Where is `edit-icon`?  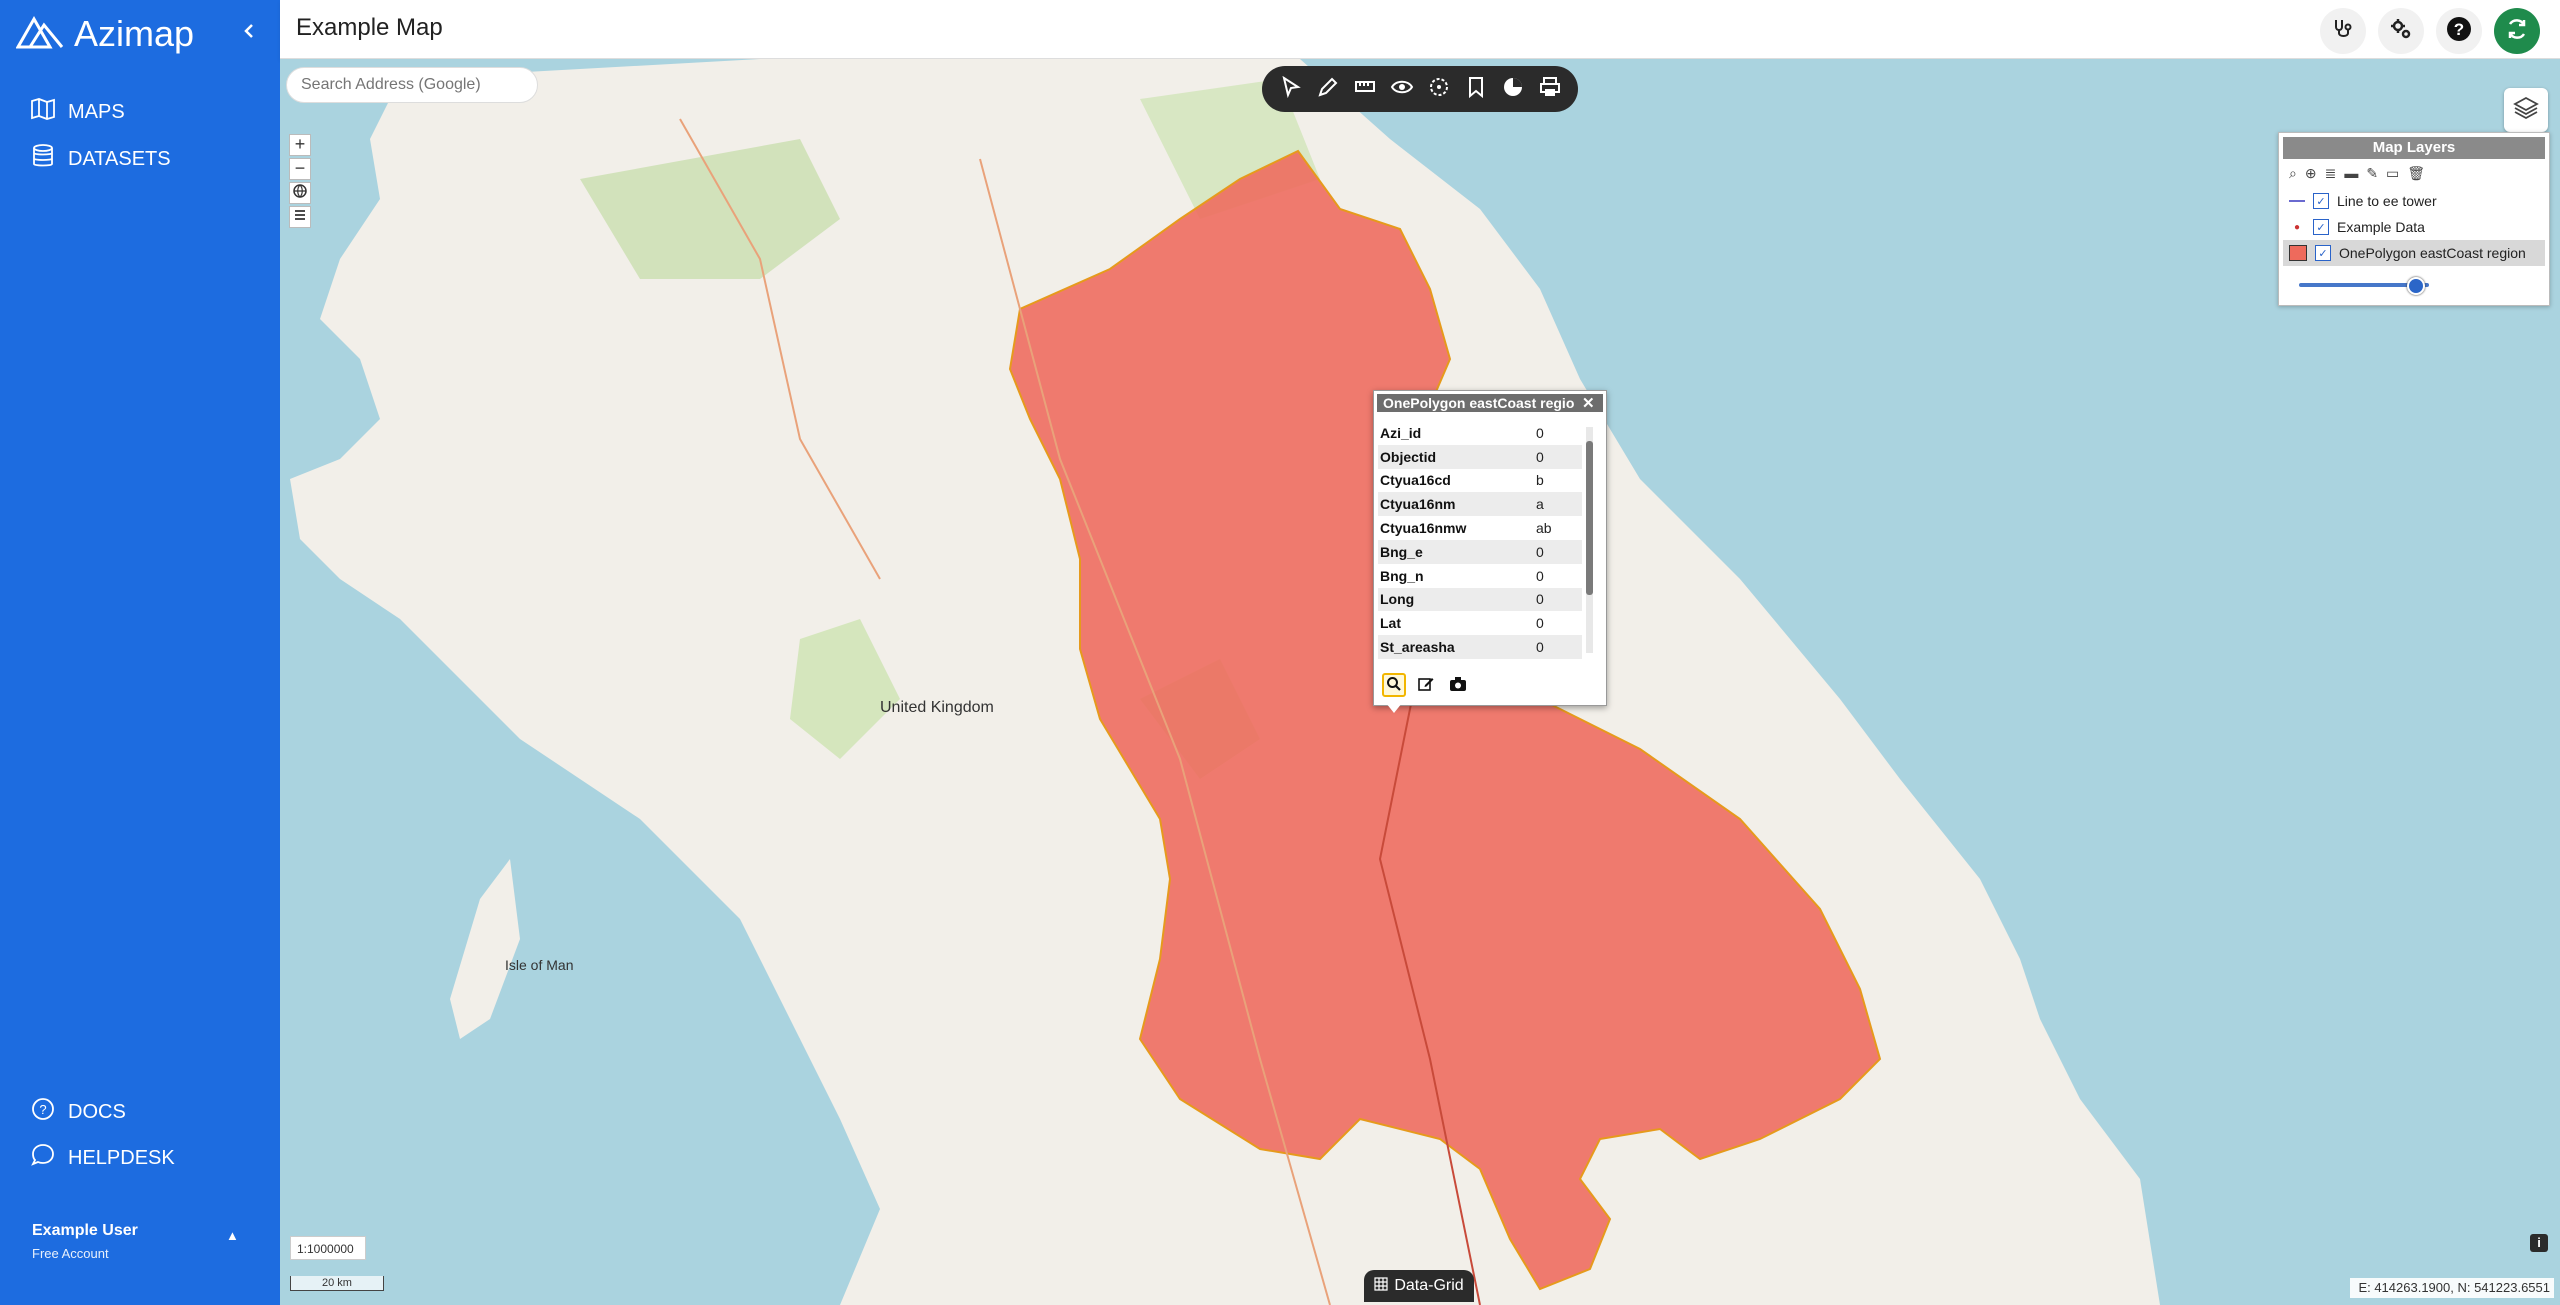
edit-icon is located at coordinates (1426, 685).